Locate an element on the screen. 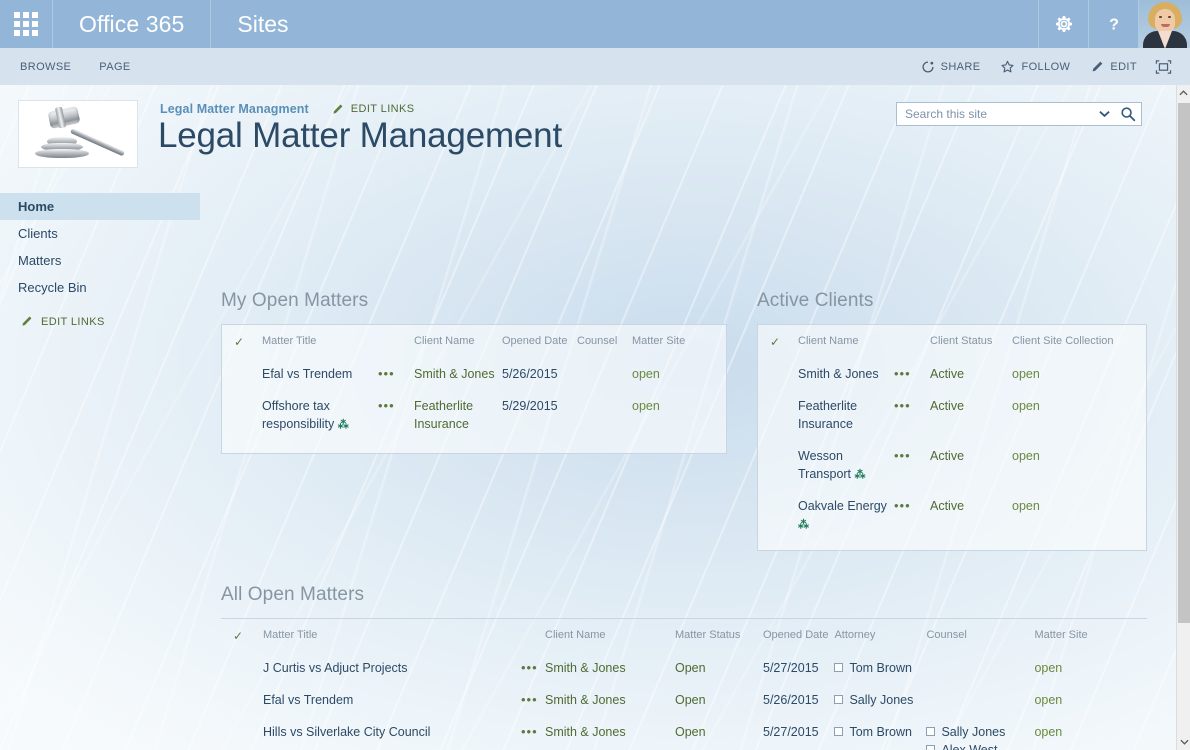  breadcrumb: Legal Matter Managment is located at coordinates (234, 109).